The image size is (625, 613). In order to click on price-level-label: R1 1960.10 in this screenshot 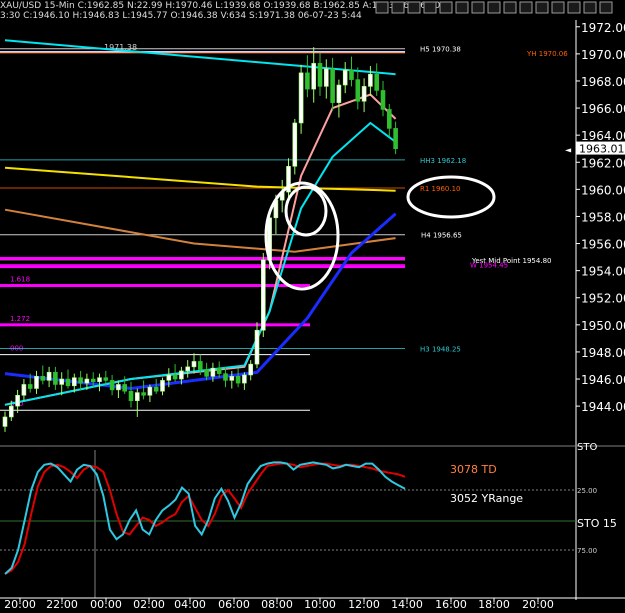, I will do `click(440, 189)`.